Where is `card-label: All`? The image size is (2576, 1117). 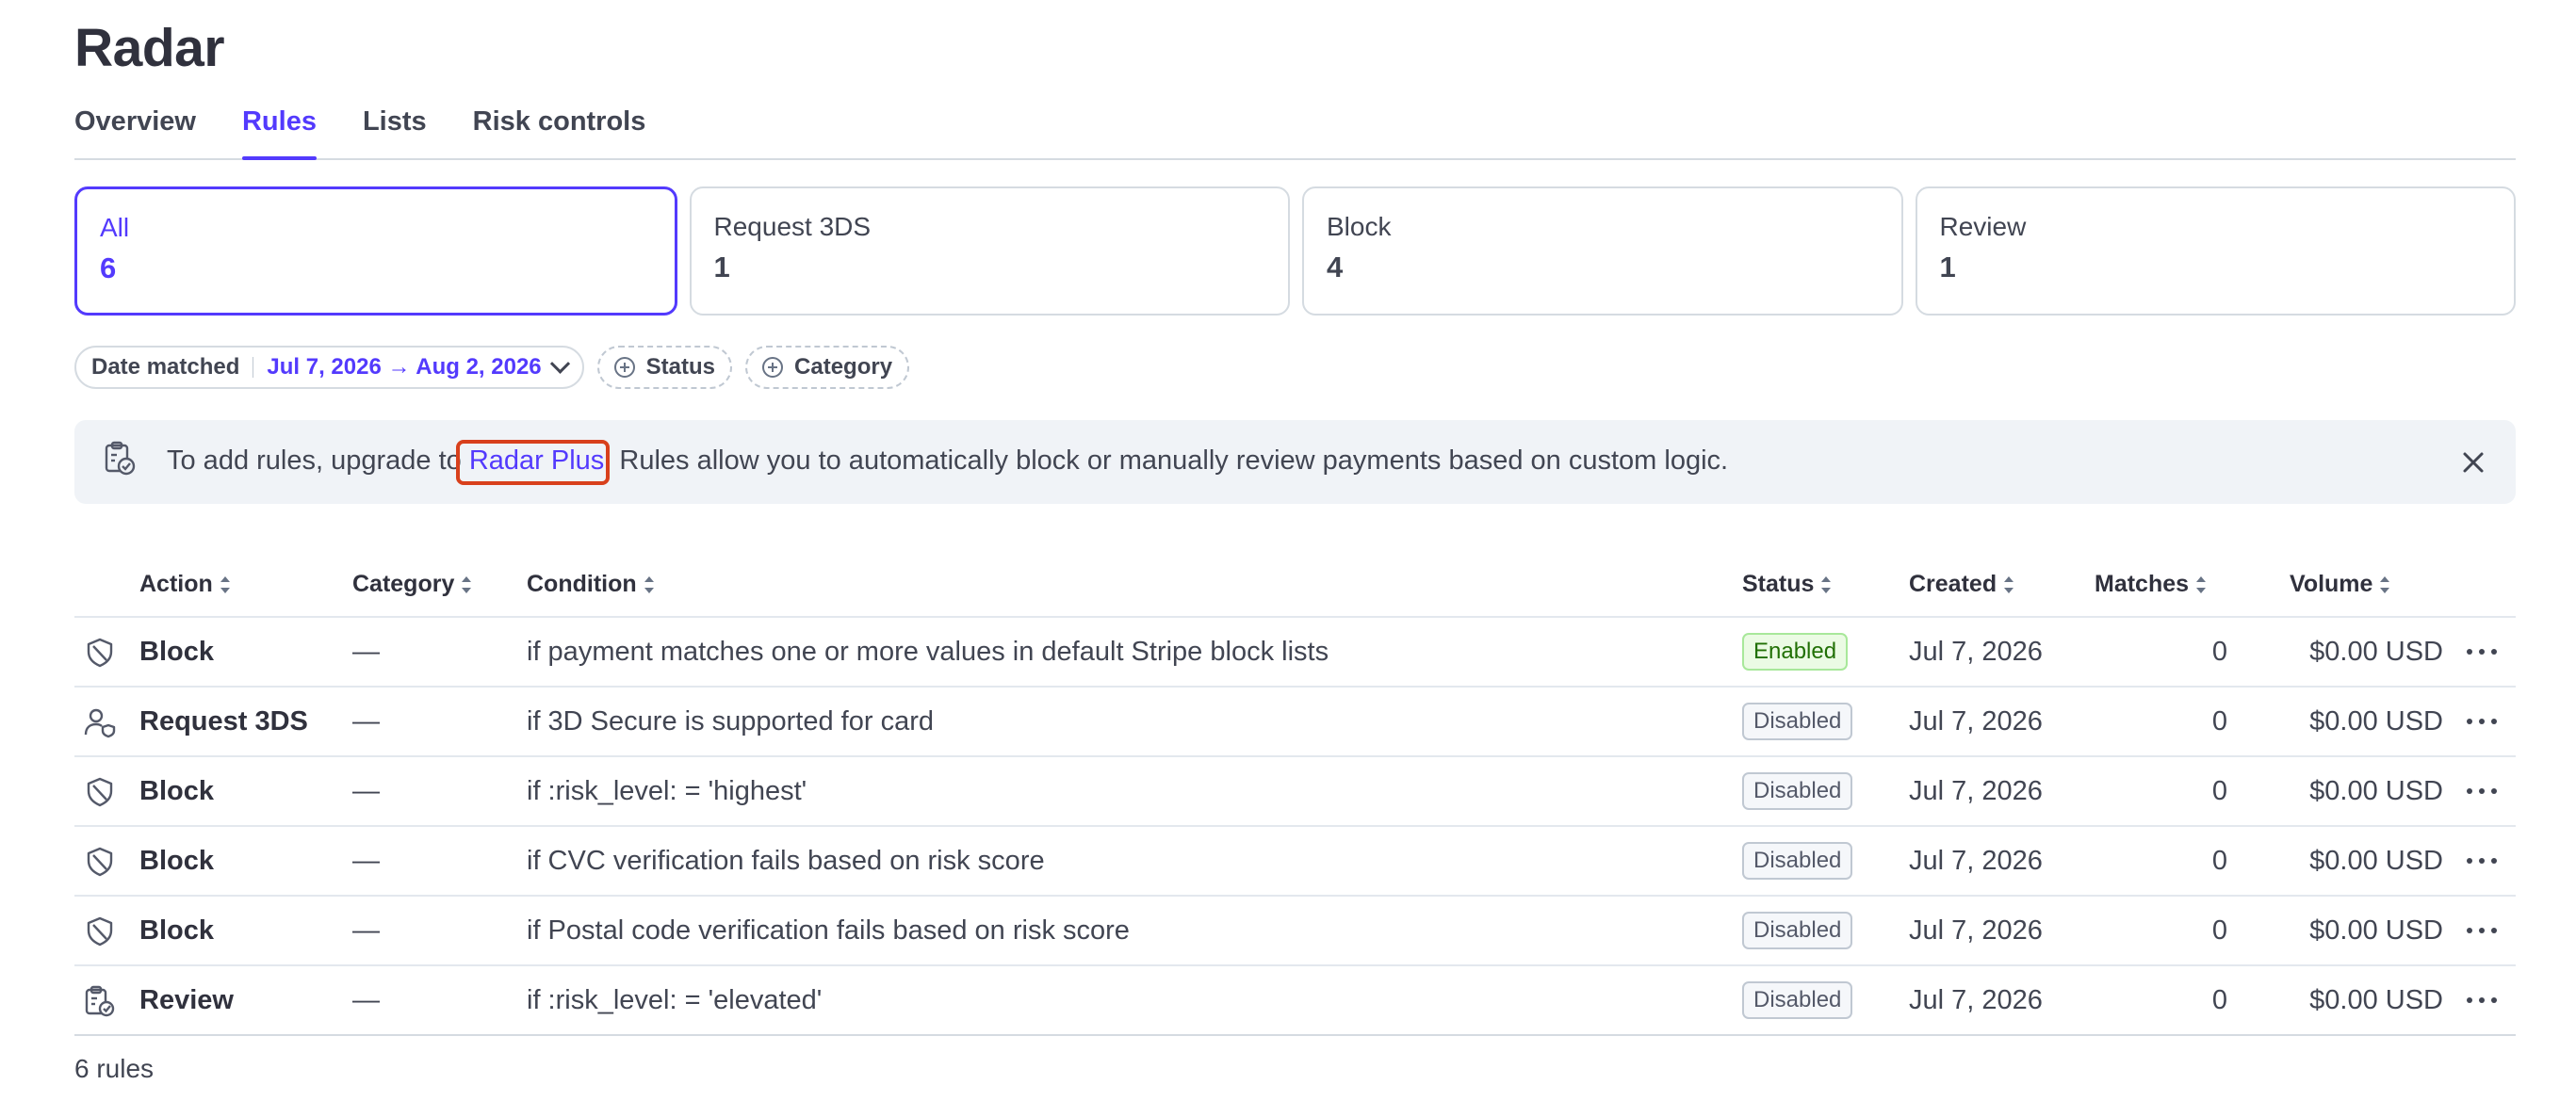 card-label: All is located at coordinates (115, 227).